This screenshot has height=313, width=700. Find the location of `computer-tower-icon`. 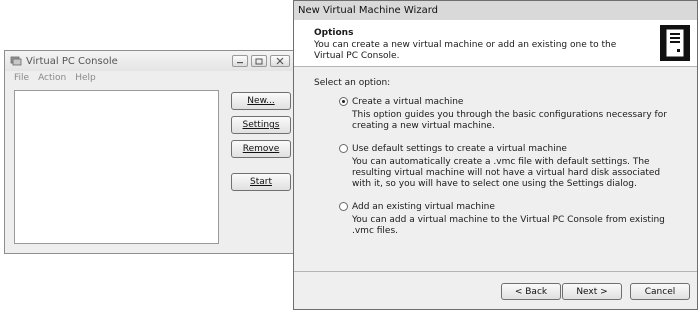

computer-tower-icon is located at coordinates (675, 43).